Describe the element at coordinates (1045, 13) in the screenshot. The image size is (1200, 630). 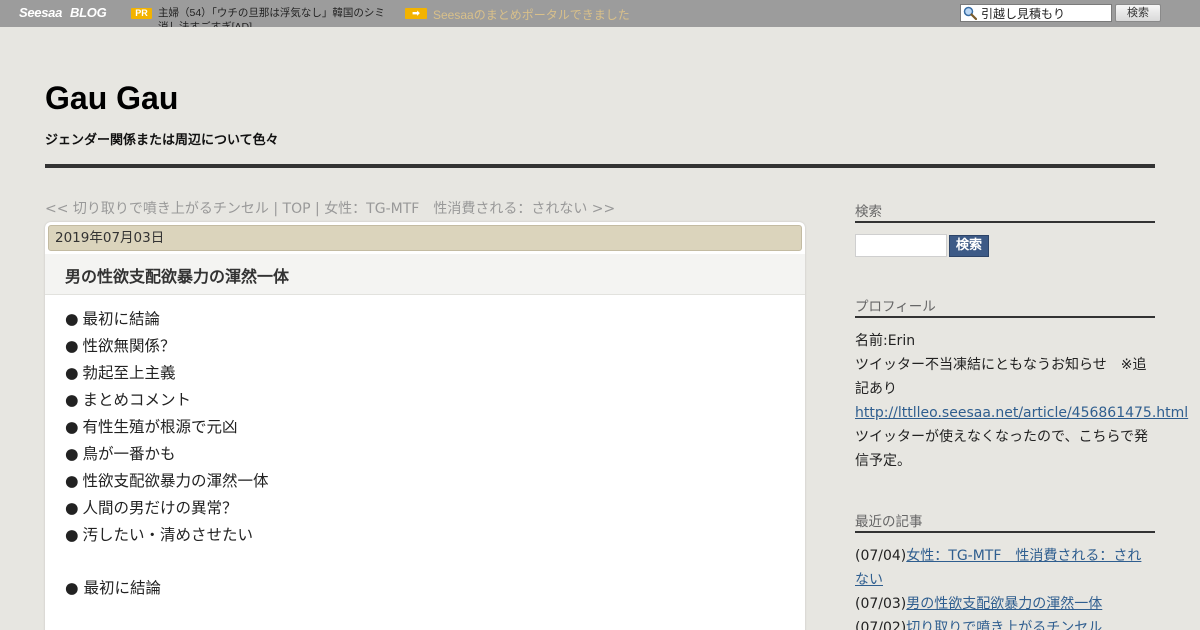
I see `topbar-search-input` at that location.